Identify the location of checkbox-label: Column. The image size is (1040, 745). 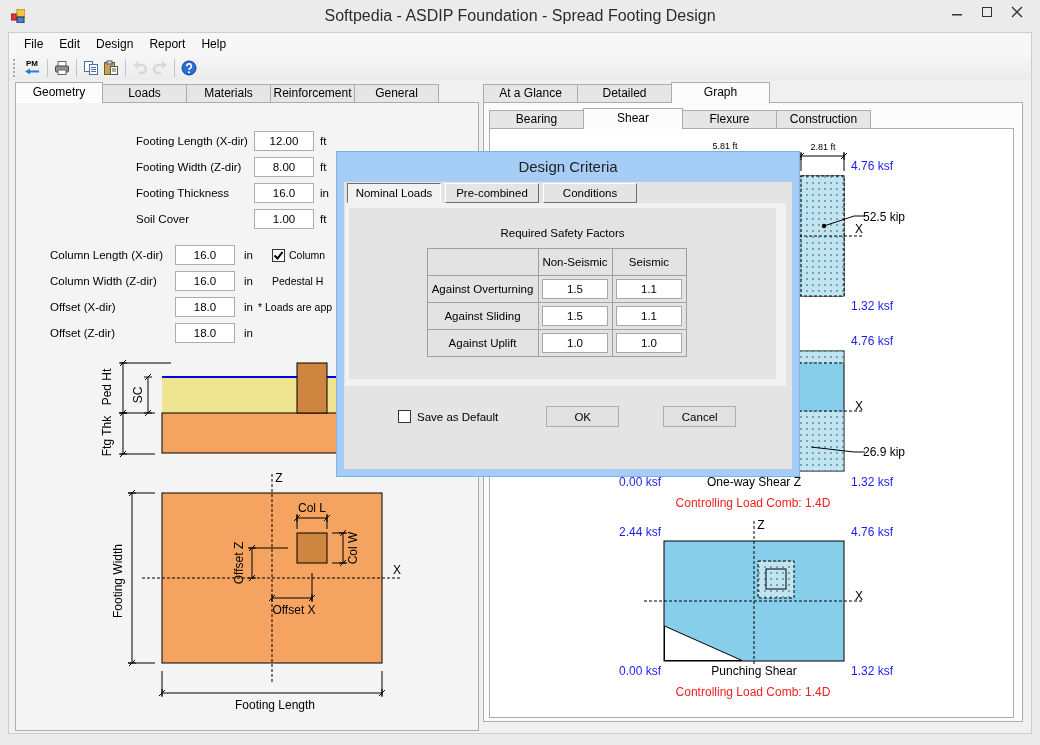
(307, 255).